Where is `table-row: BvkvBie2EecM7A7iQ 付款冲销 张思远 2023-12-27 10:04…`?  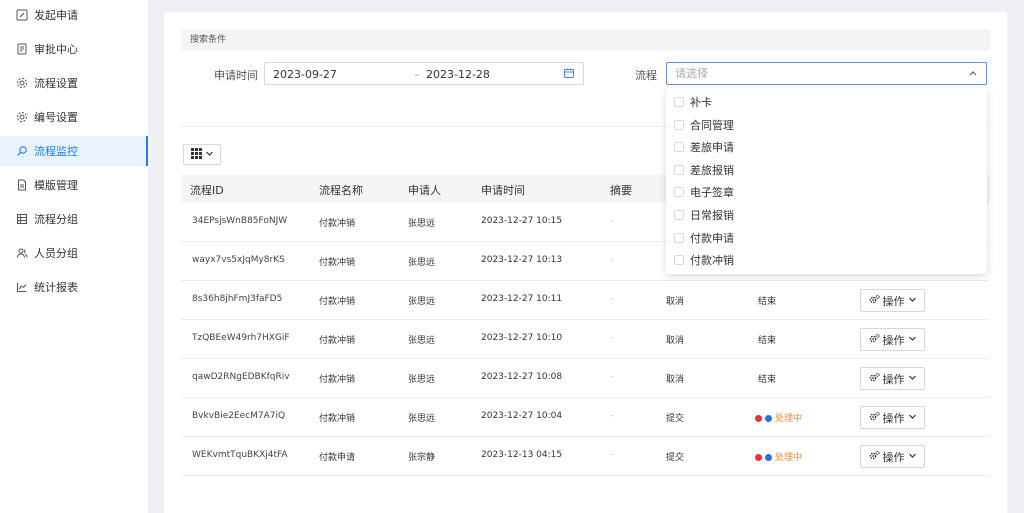 table-row: BvkvBie2EecM7A7iQ 付款冲销 张思远 2023-12-27 10:04… is located at coordinates (585, 417).